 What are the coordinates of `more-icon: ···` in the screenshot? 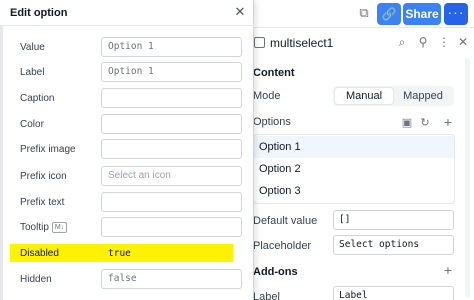 It's located at (456, 12).